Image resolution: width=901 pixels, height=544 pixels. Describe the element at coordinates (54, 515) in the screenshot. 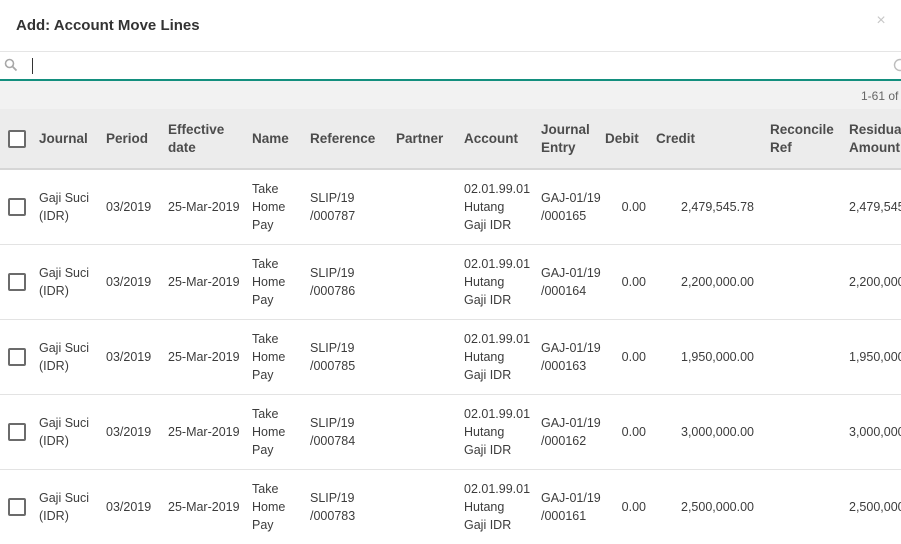

I see `cell-text: (IDR)` at that location.